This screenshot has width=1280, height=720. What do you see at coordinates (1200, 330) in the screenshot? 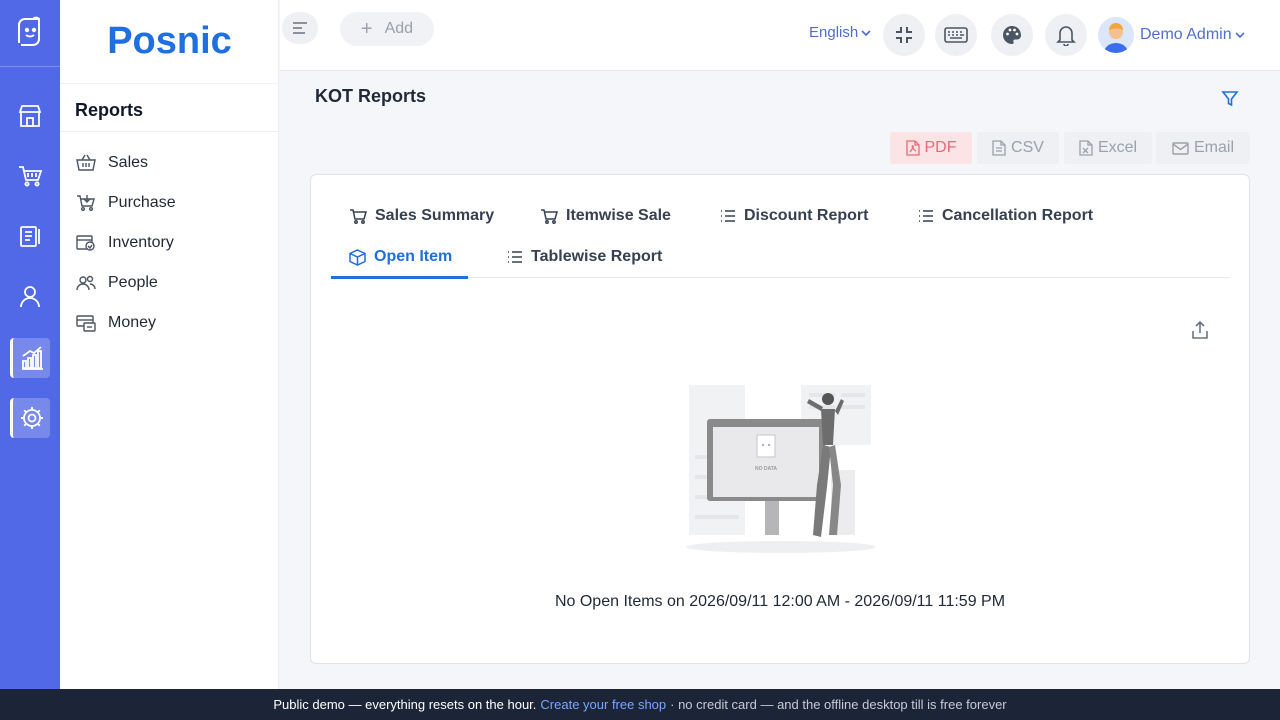
I see `share-icon` at bounding box center [1200, 330].